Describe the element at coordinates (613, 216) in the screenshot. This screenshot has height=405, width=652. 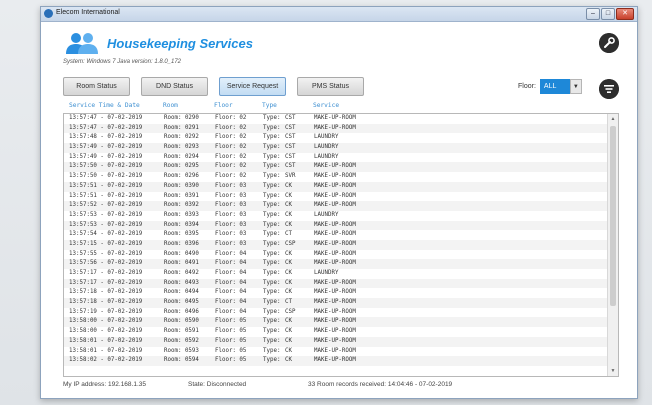
I see `scroll-thumb` at that location.